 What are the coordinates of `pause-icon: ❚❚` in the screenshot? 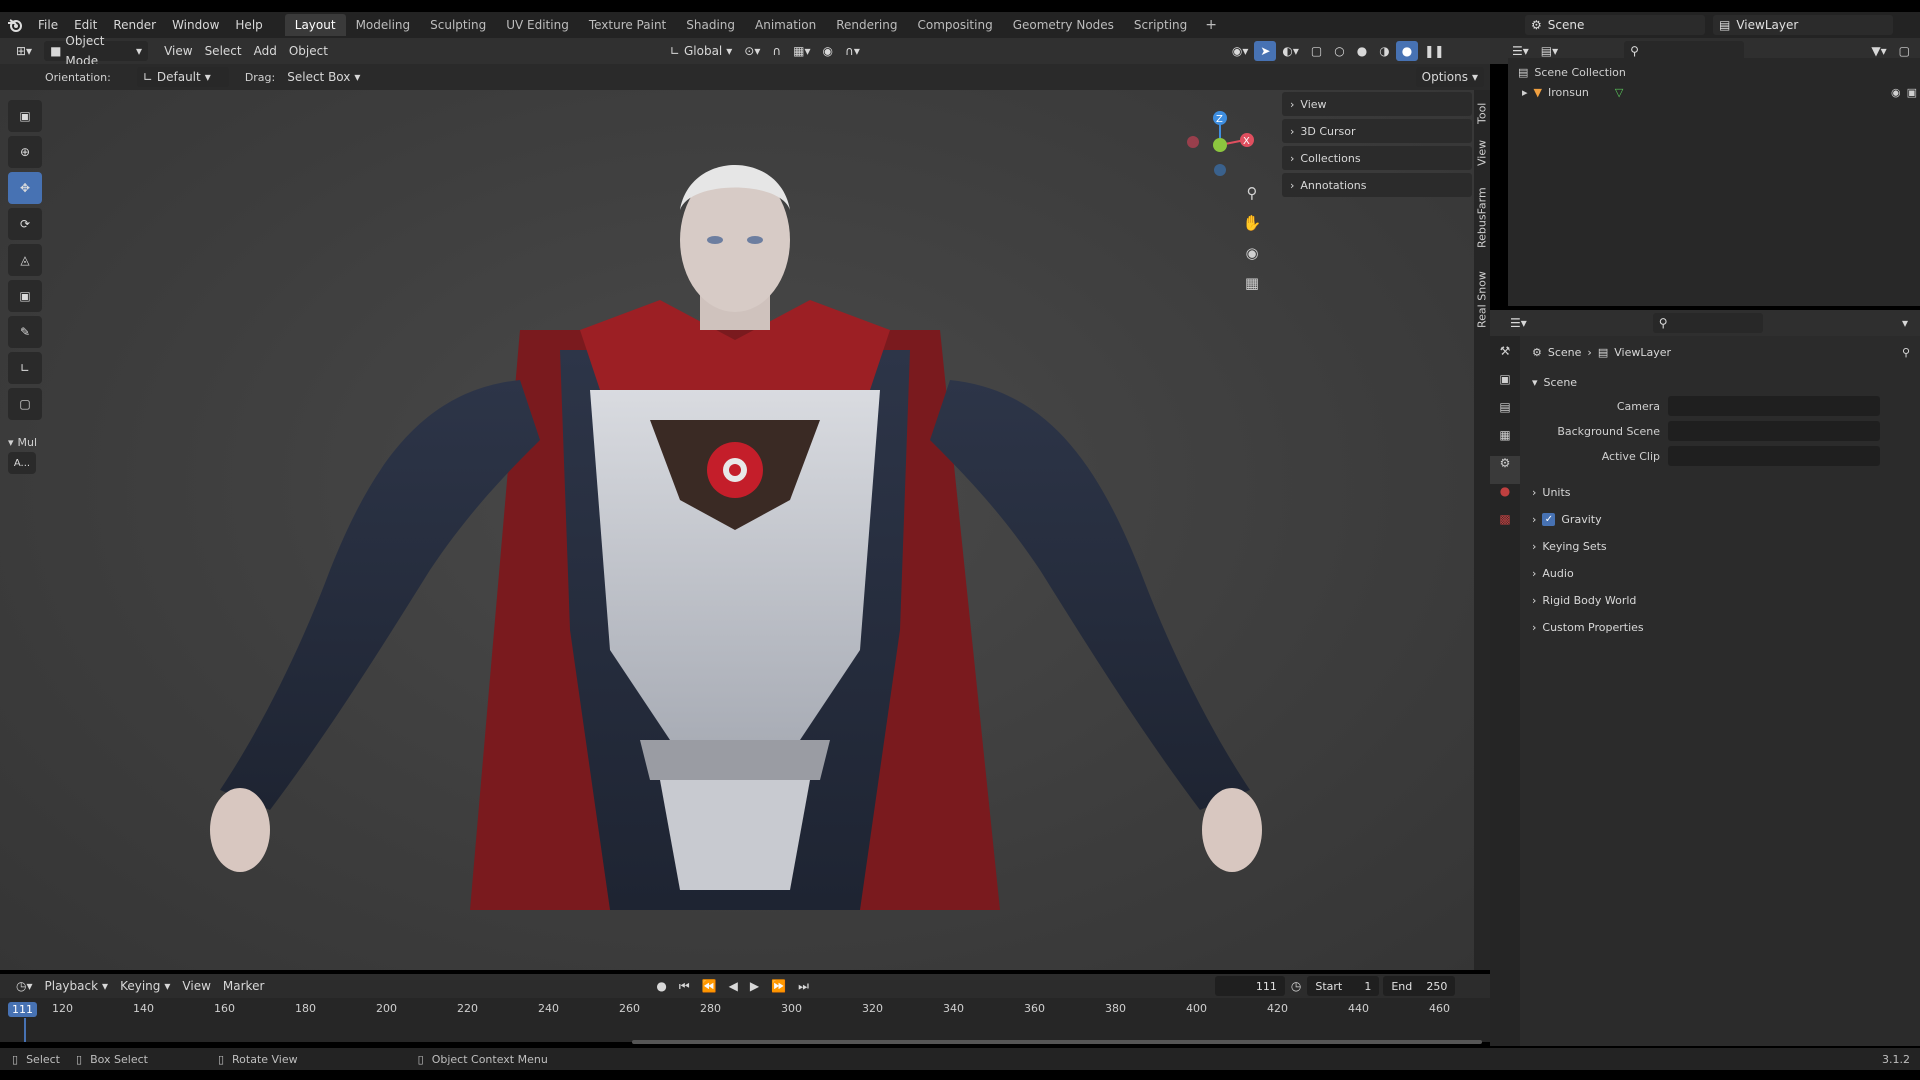 It's located at (1434, 51).